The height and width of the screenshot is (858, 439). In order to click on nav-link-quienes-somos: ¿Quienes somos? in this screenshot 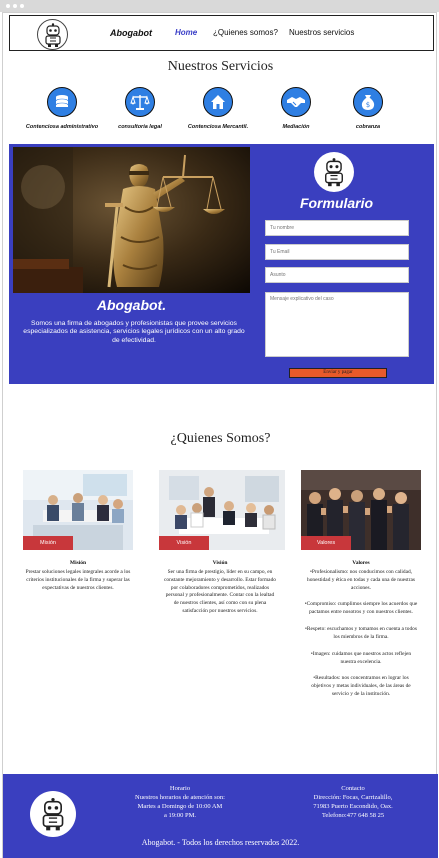, I will do `click(245, 32)`.